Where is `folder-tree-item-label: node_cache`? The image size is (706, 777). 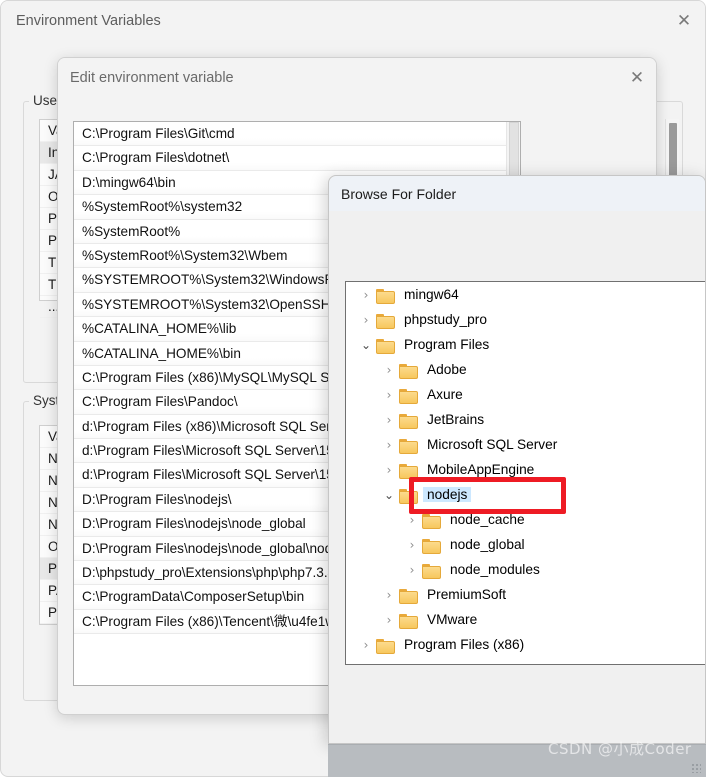 folder-tree-item-label: node_cache is located at coordinates (487, 519).